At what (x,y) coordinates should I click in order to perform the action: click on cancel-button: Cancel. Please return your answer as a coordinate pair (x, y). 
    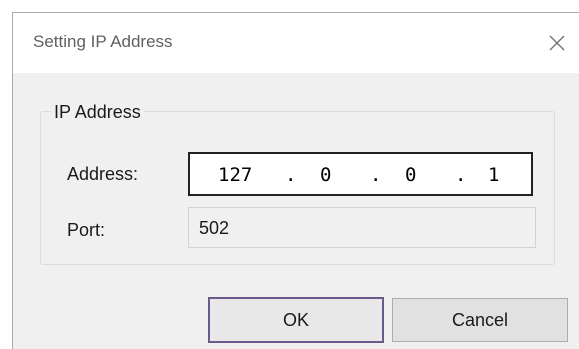
    Looking at the image, I should click on (480, 320).